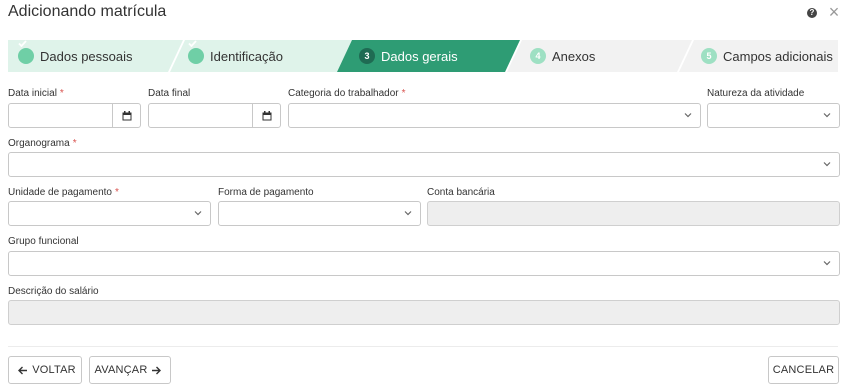  I want to click on data-inicial-label: Data inicial *, so click(36, 93).